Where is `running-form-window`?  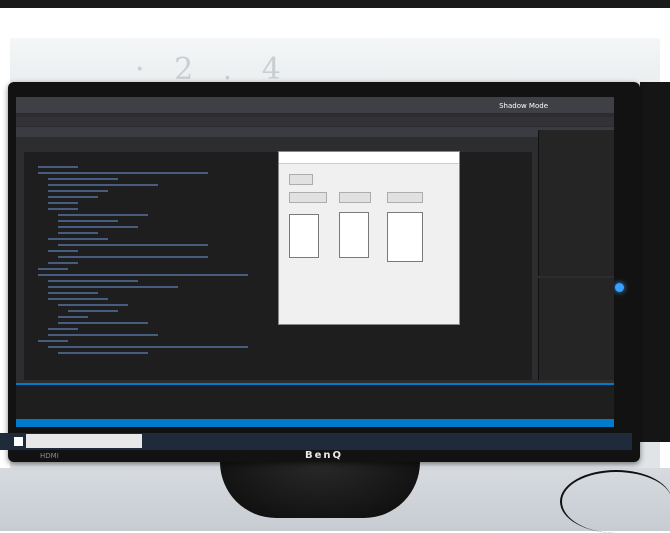
running-form-window is located at coordinates (369, 238).